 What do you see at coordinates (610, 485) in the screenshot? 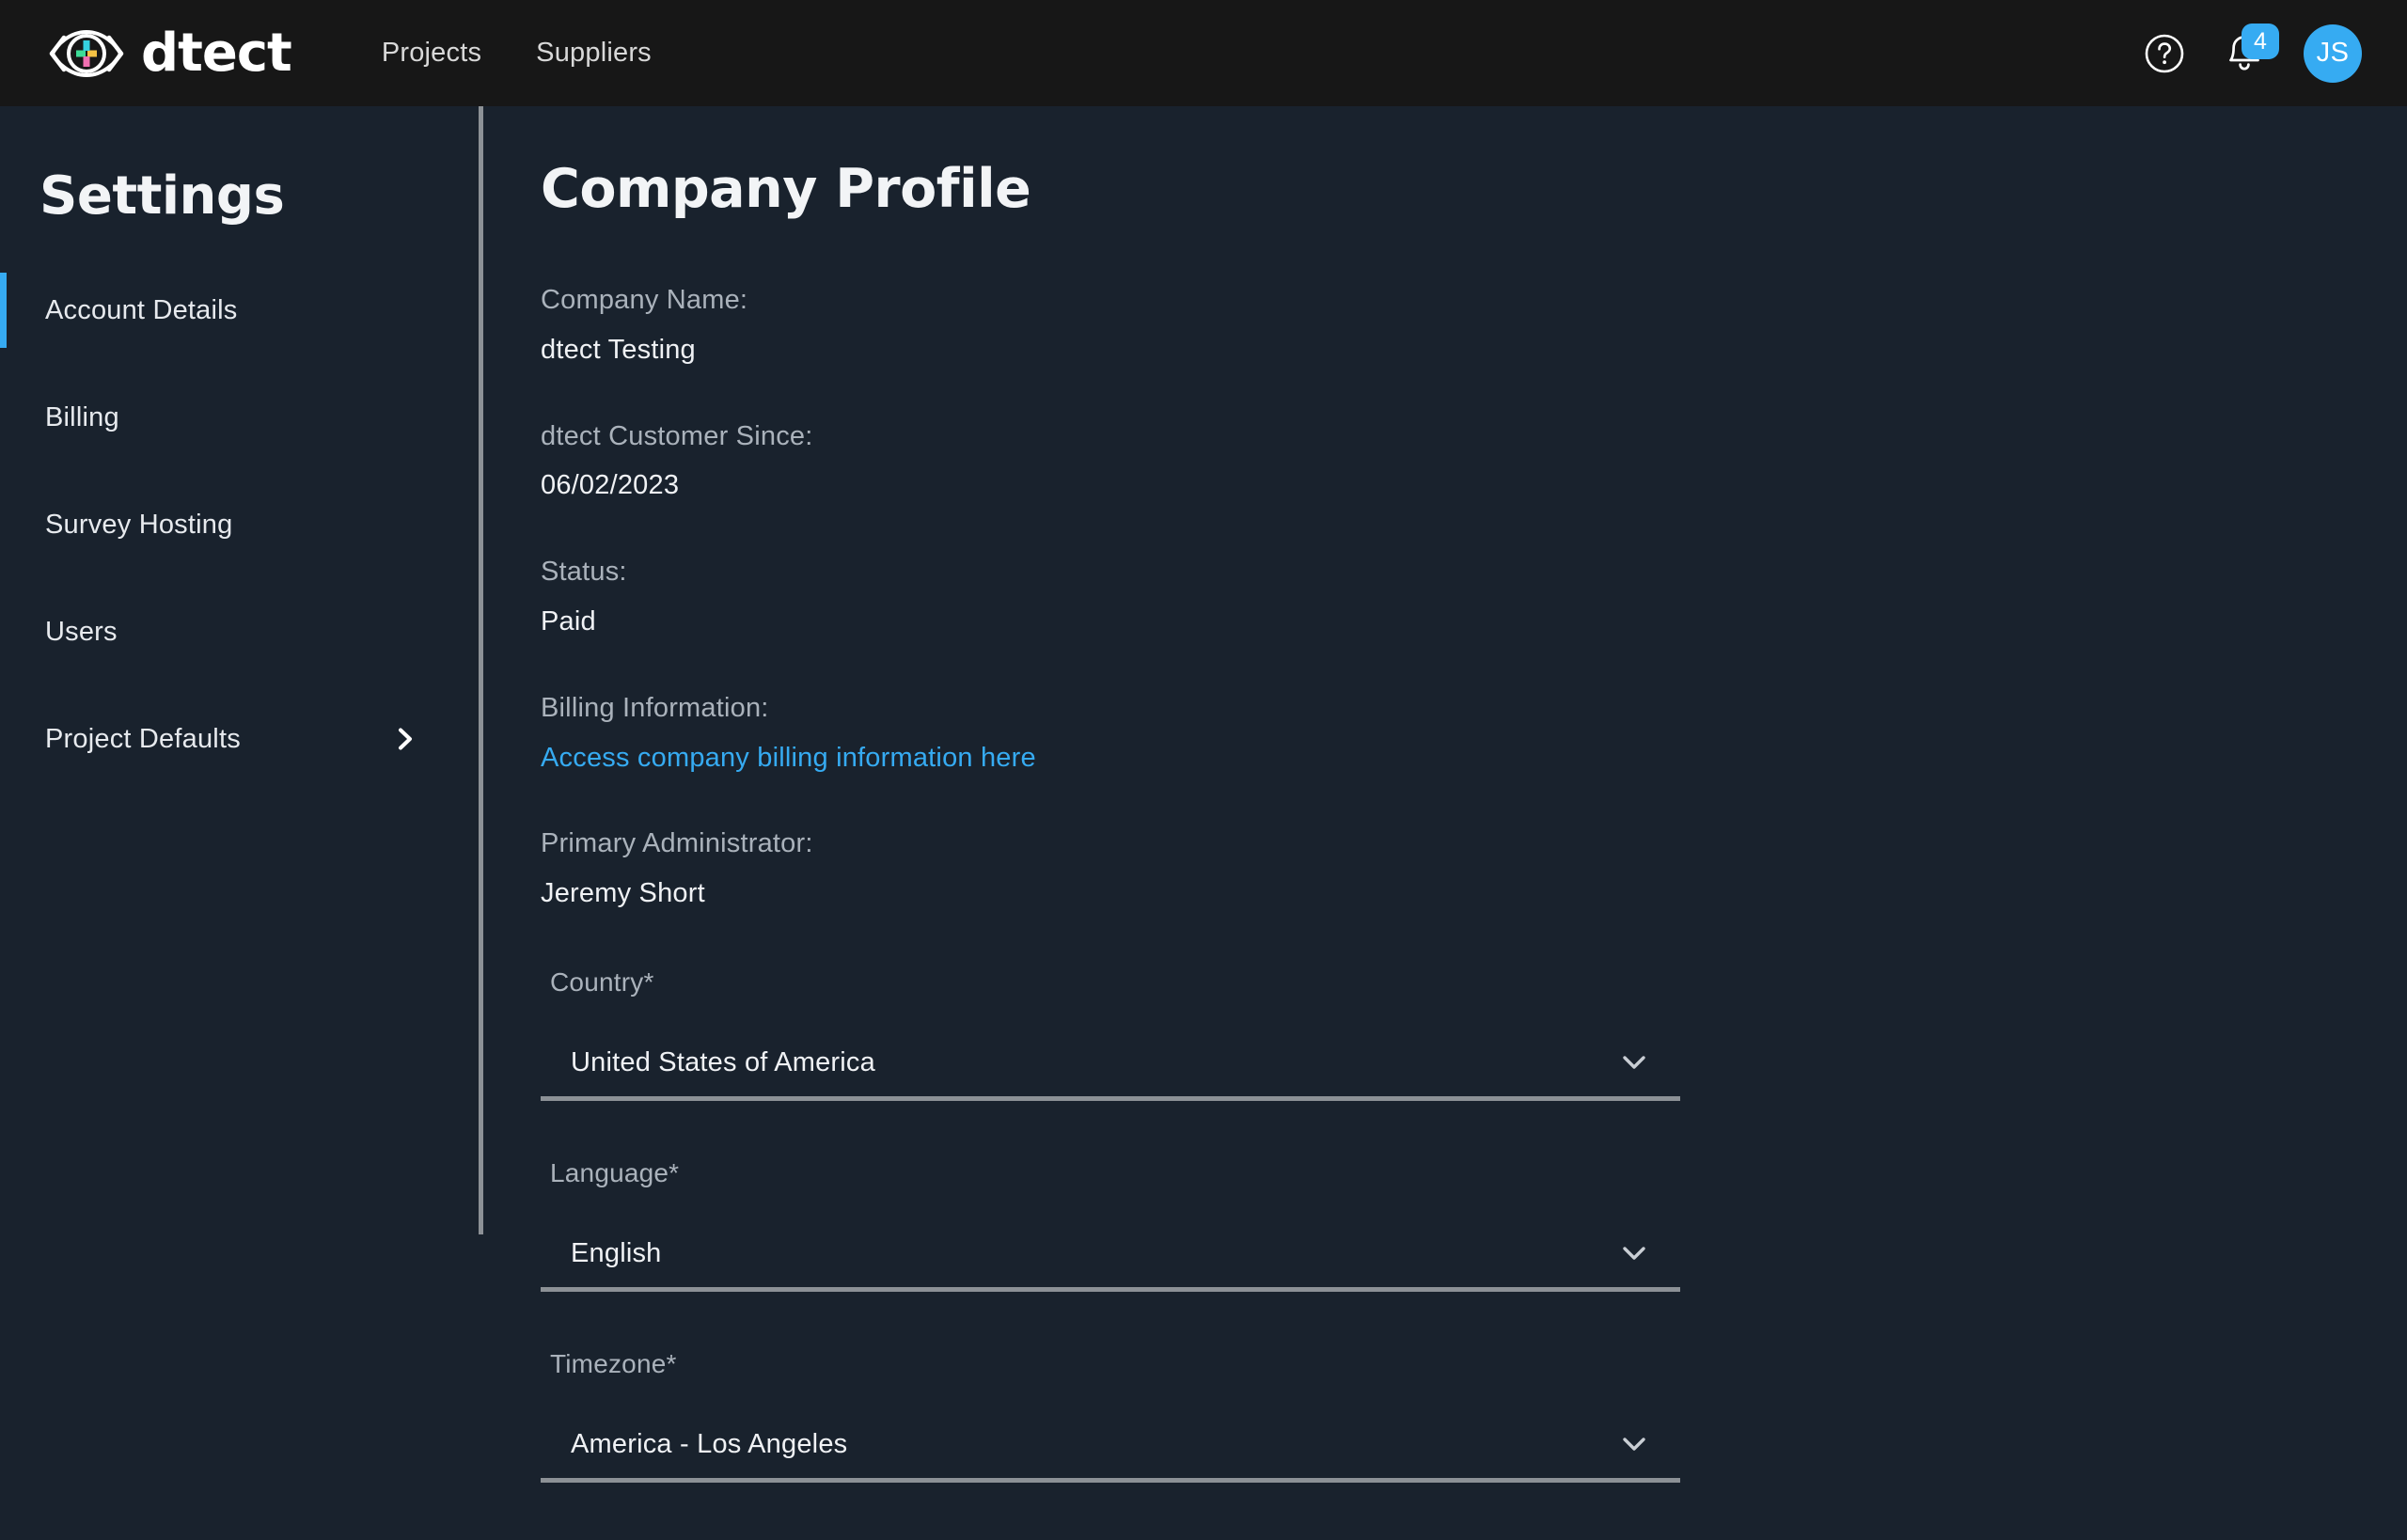
I see `info-value: 06/02/2023` at bounding box center [610, 485].